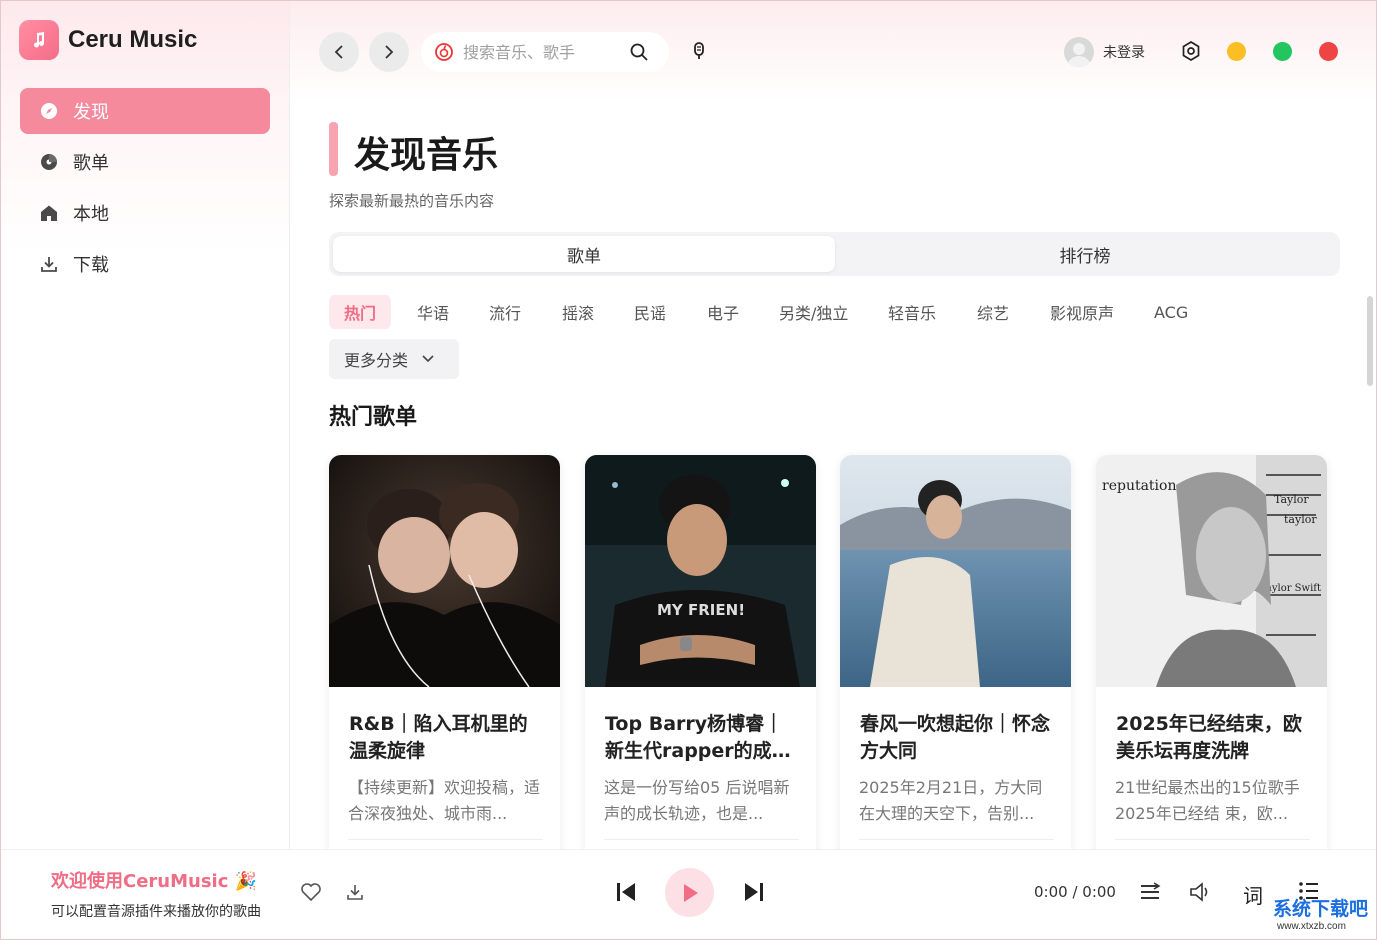 This screenshot has height=940, width=1377. I want to click on more-categories-label: 更多分类, so click(376, 360).